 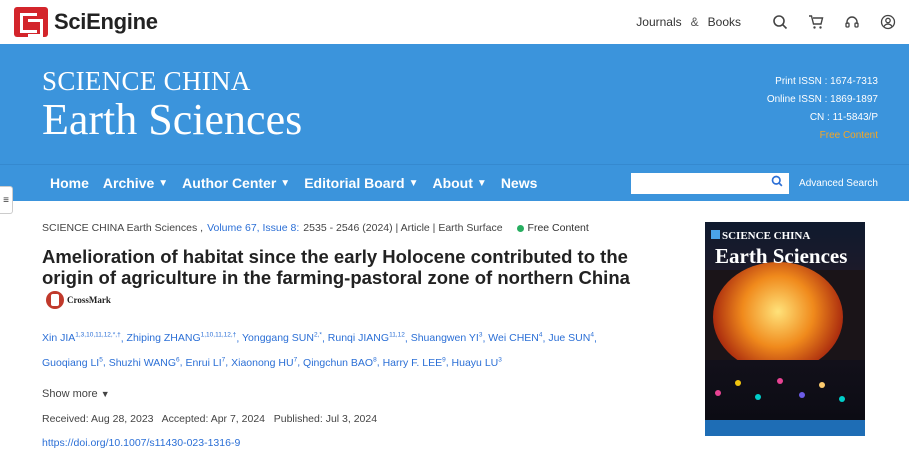 What do you see at coordinates (218, 335) in the screenshot?
I see `author-affiliation: 1,10,11,12,†` at bounding box center [218, 335].